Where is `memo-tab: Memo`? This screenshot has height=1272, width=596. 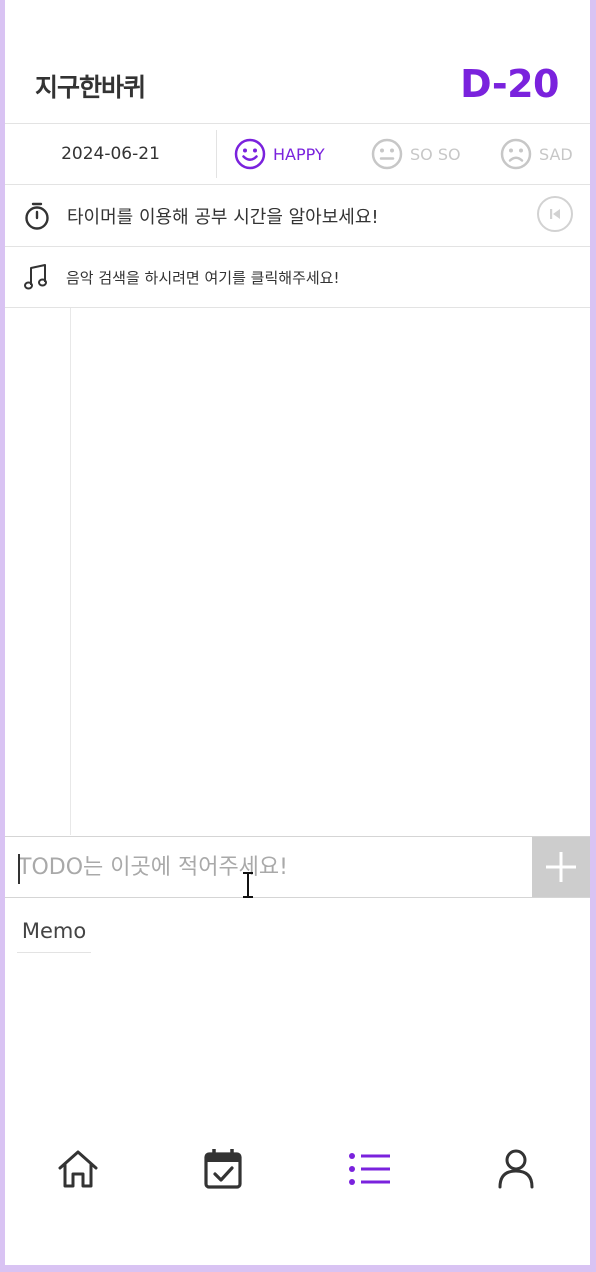 memo-tab: Memo is located at coordinates (54, 931).